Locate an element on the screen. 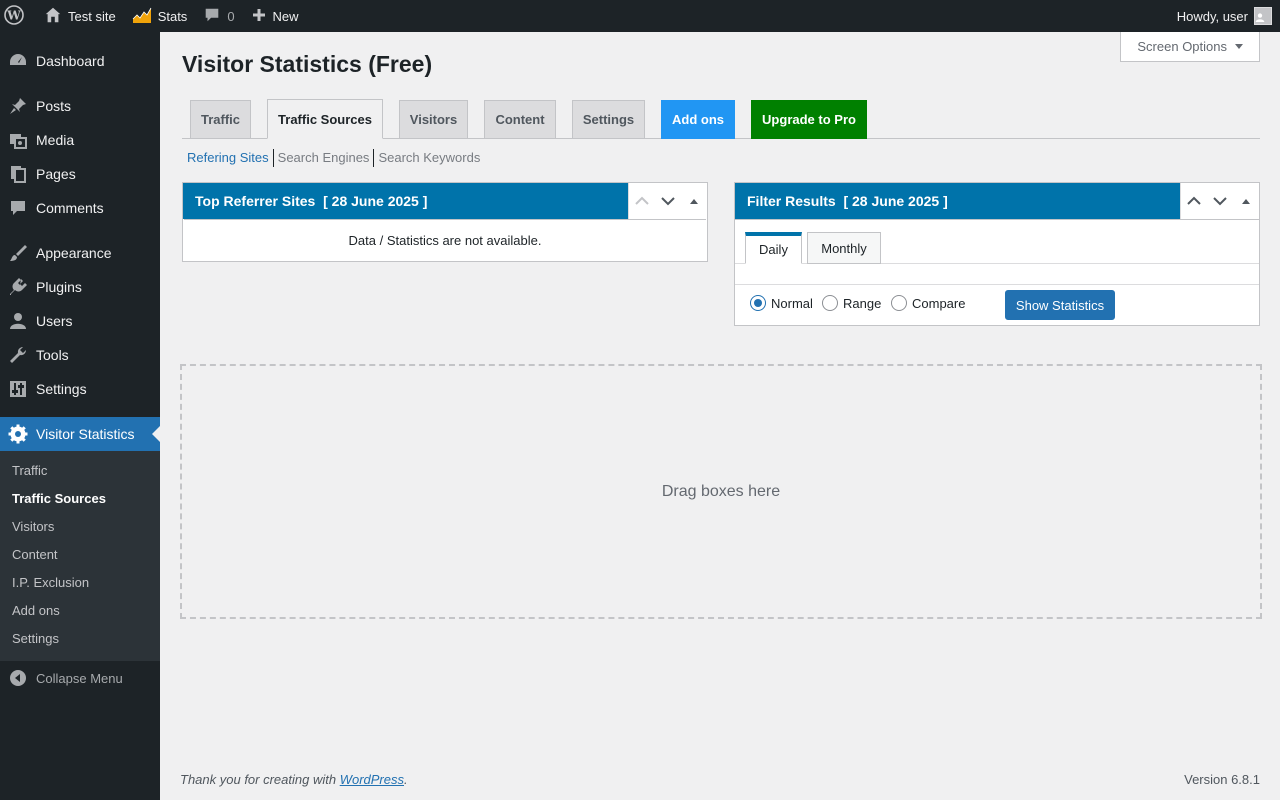 The height and width of the screenshot is (800, 1280). sliders-icon is located at coordinates (18, 389).